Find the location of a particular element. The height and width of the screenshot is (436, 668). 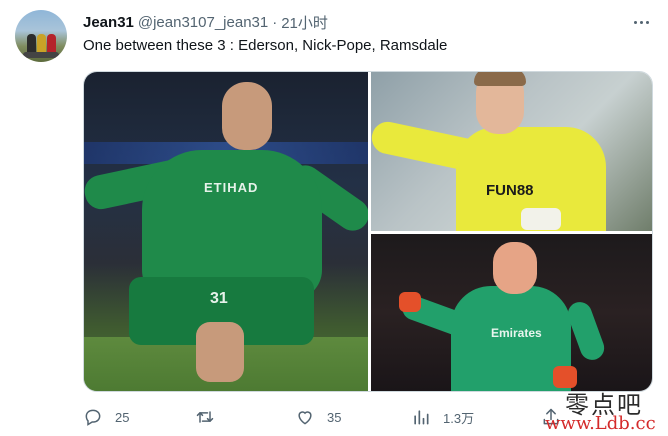

views-button: 1.3万 is located at coordinates (442, 417).